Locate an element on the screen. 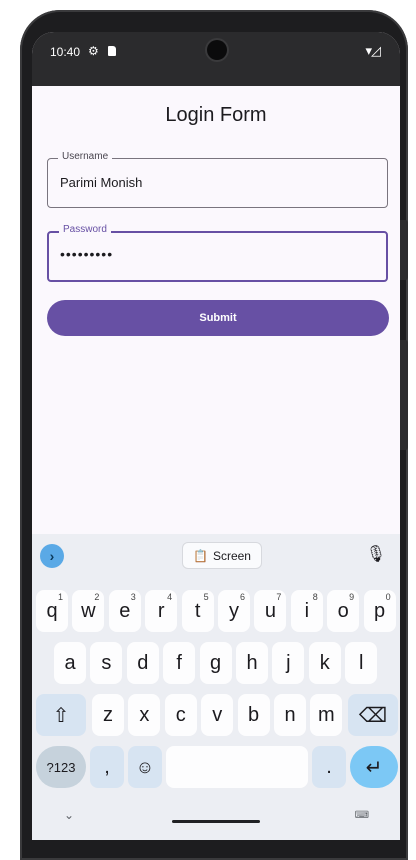 The height and width of the screenshot is (860, 416). key-e: e3 is located at coordinates (124, 611).